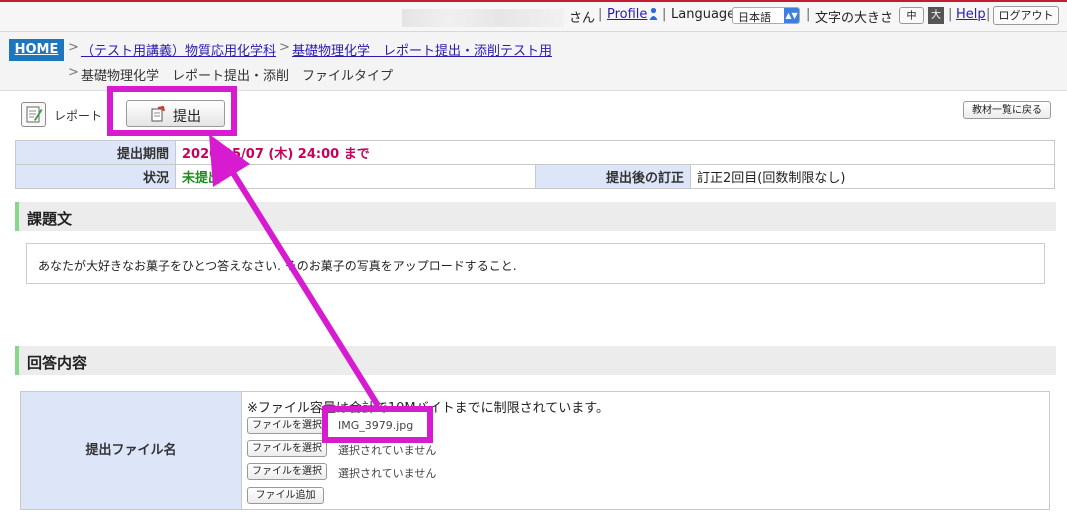  What do you see at coordinates (615, 152) in the screenshot?
I see `period-value: 2020/05/07 (木) 24:00 まで` at bounding box center [615, 152].